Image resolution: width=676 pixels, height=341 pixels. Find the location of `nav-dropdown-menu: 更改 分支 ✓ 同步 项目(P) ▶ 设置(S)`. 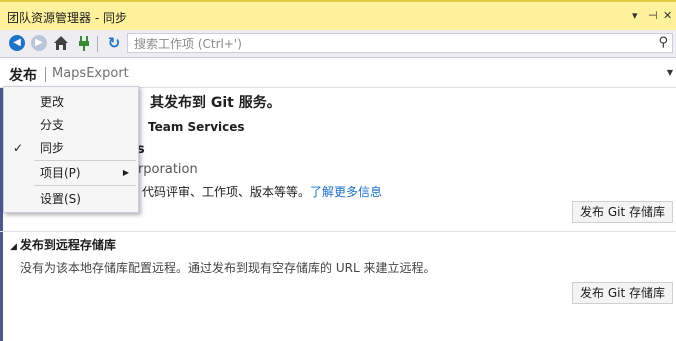

nav-dropdown-menu: 更改 分支 ✓ 同步 项目(P) ▶ 设置(S) is located at coordinates (71, 149).